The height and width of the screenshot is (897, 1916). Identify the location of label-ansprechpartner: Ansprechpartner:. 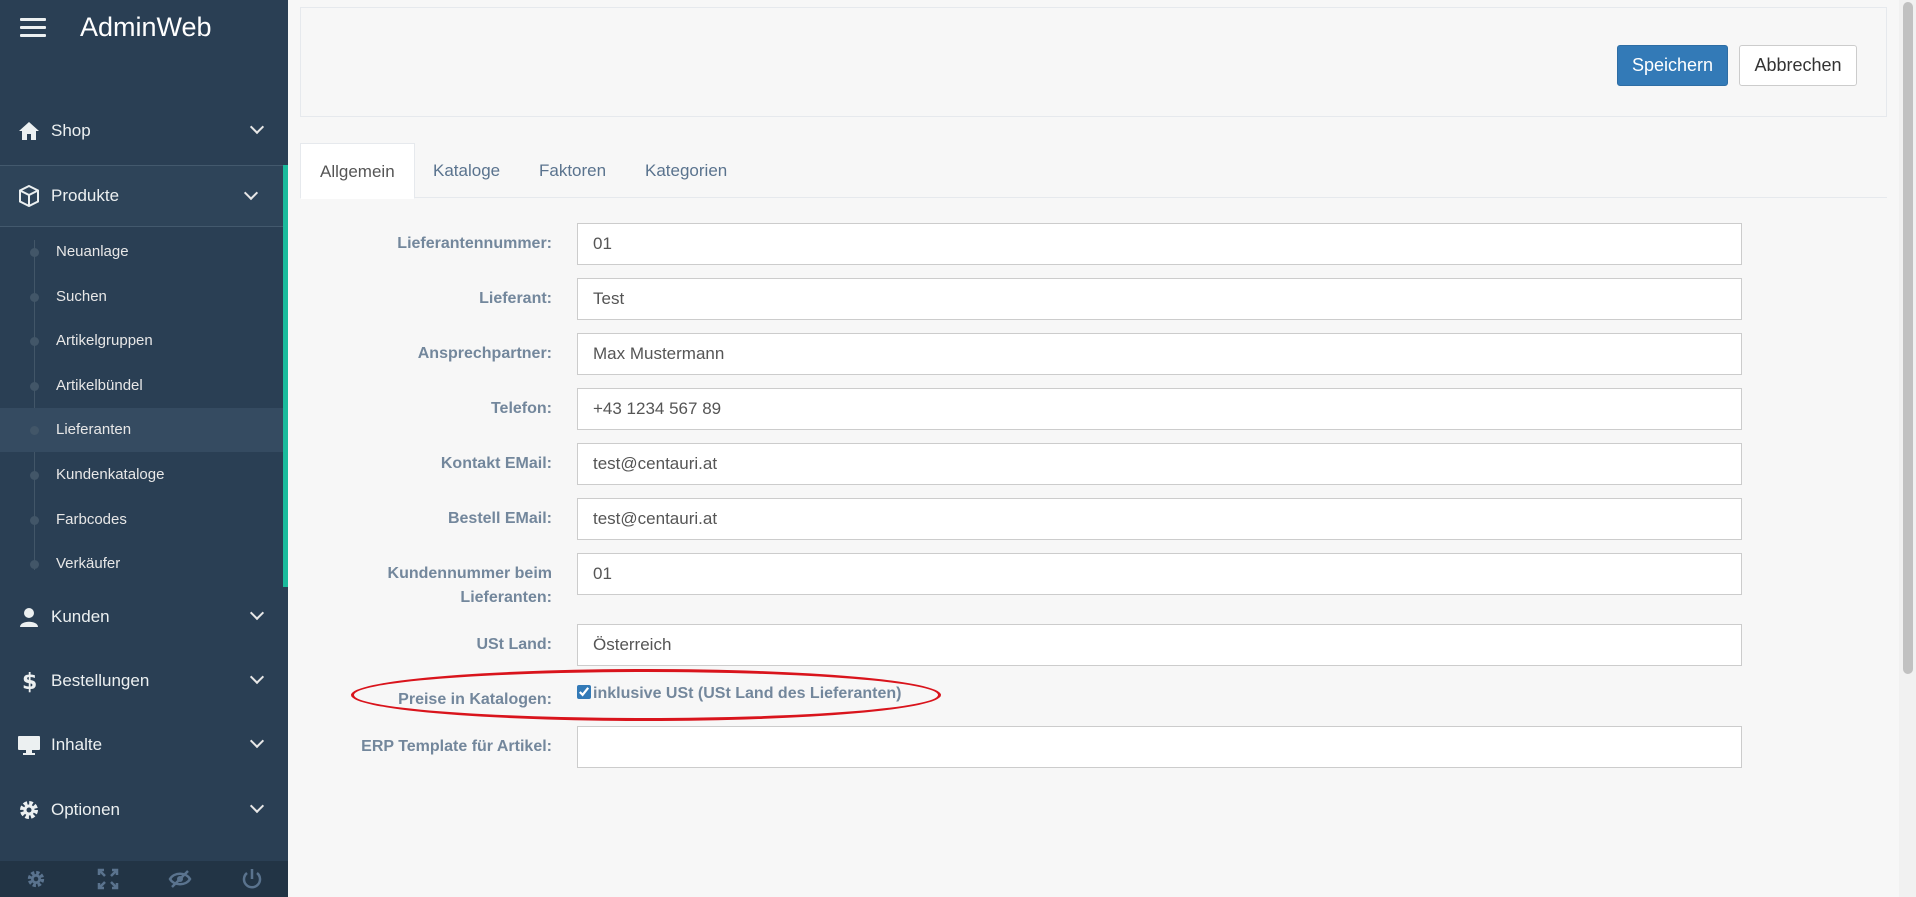
(484, 353).